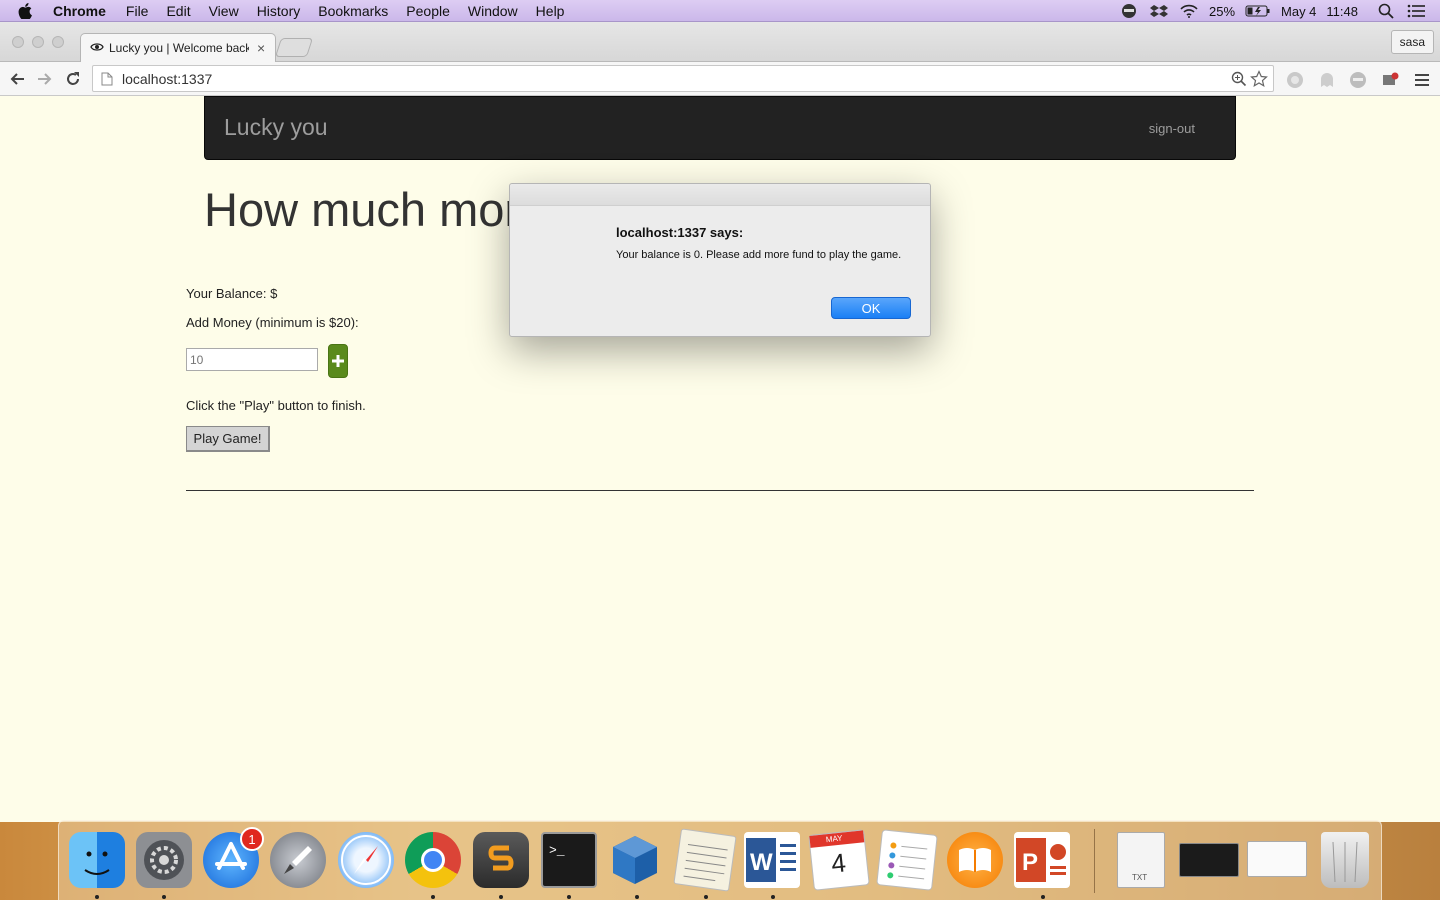 The height and width of the screenshot is (900, 1440). Describe the element at coordinates (433, 897) in the screenshot. I see `chrome-running-indicator` at that location.